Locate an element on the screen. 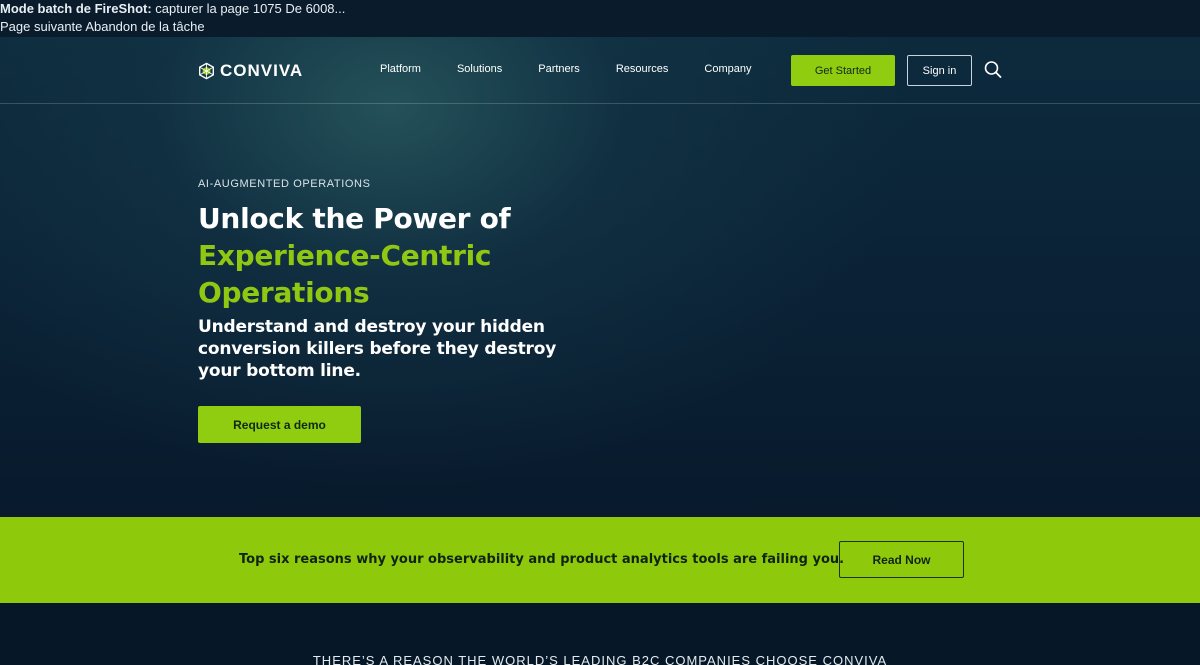  search-button is located at coordinates (993, 70).